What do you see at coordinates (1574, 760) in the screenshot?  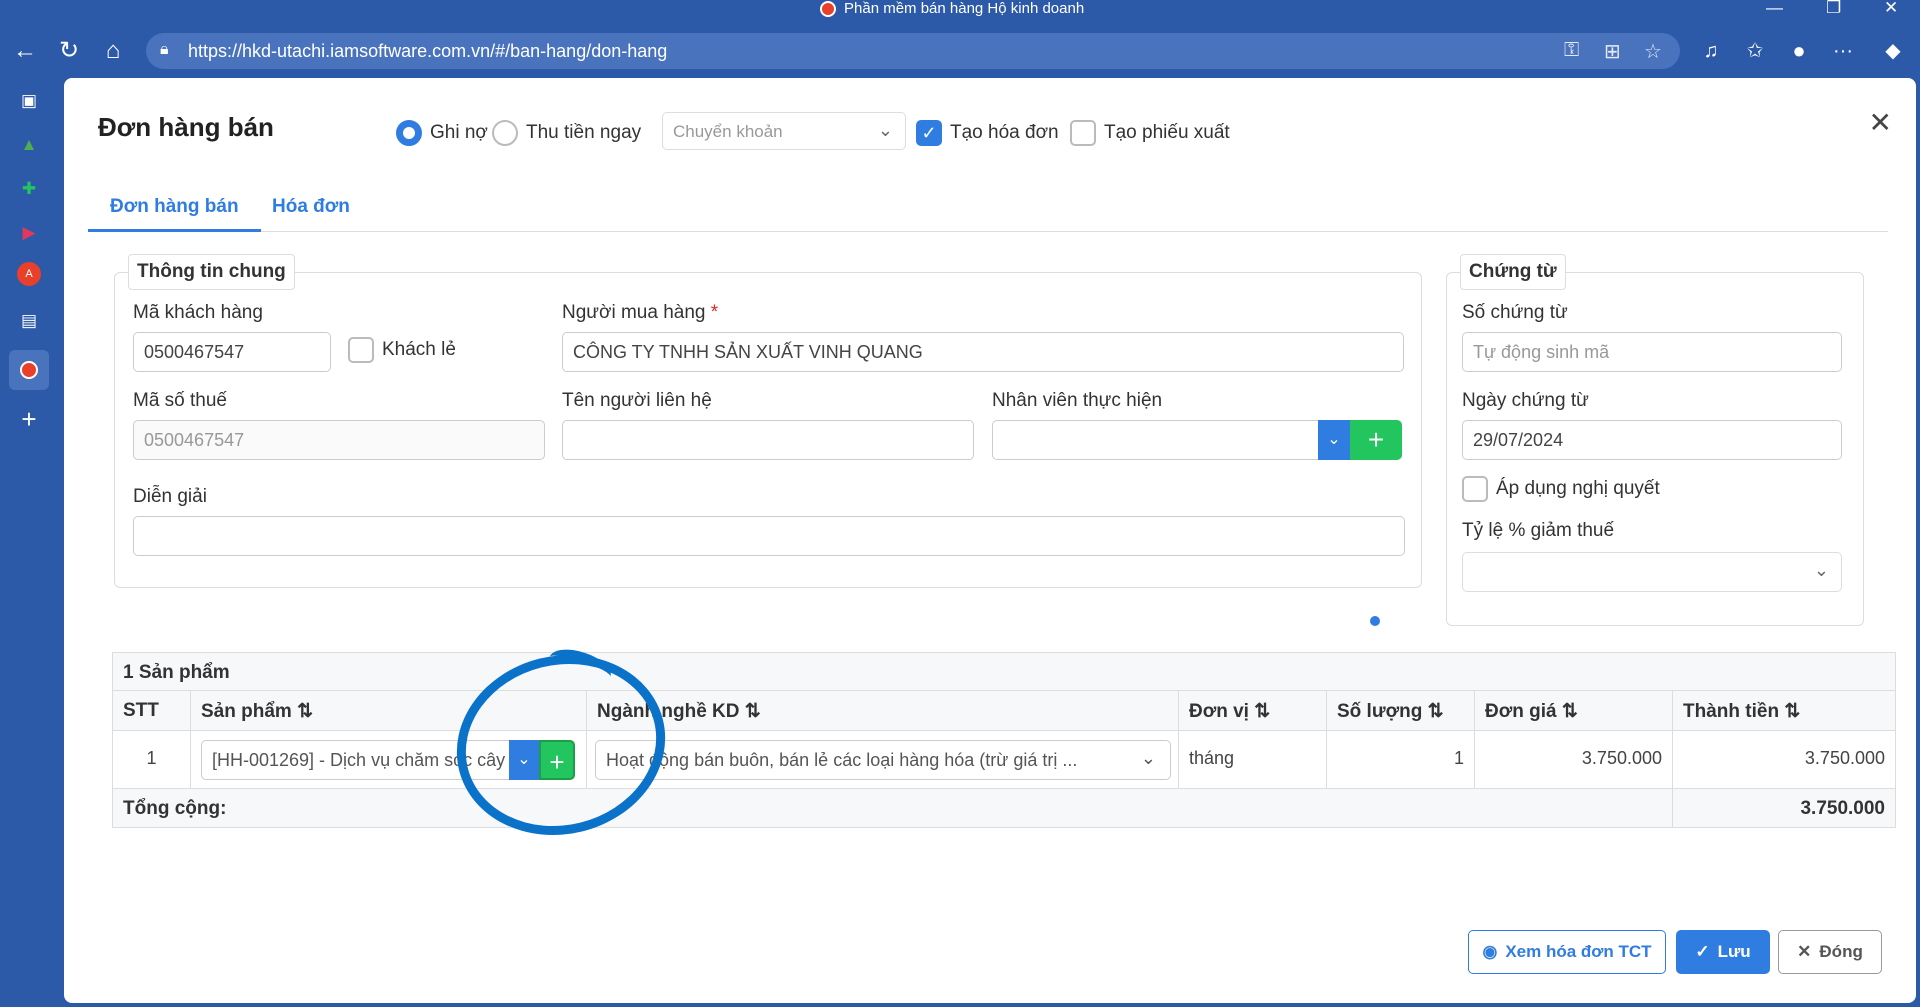 I see `row-don-gia: 3.750.000` at bounding box center [1574, 760].